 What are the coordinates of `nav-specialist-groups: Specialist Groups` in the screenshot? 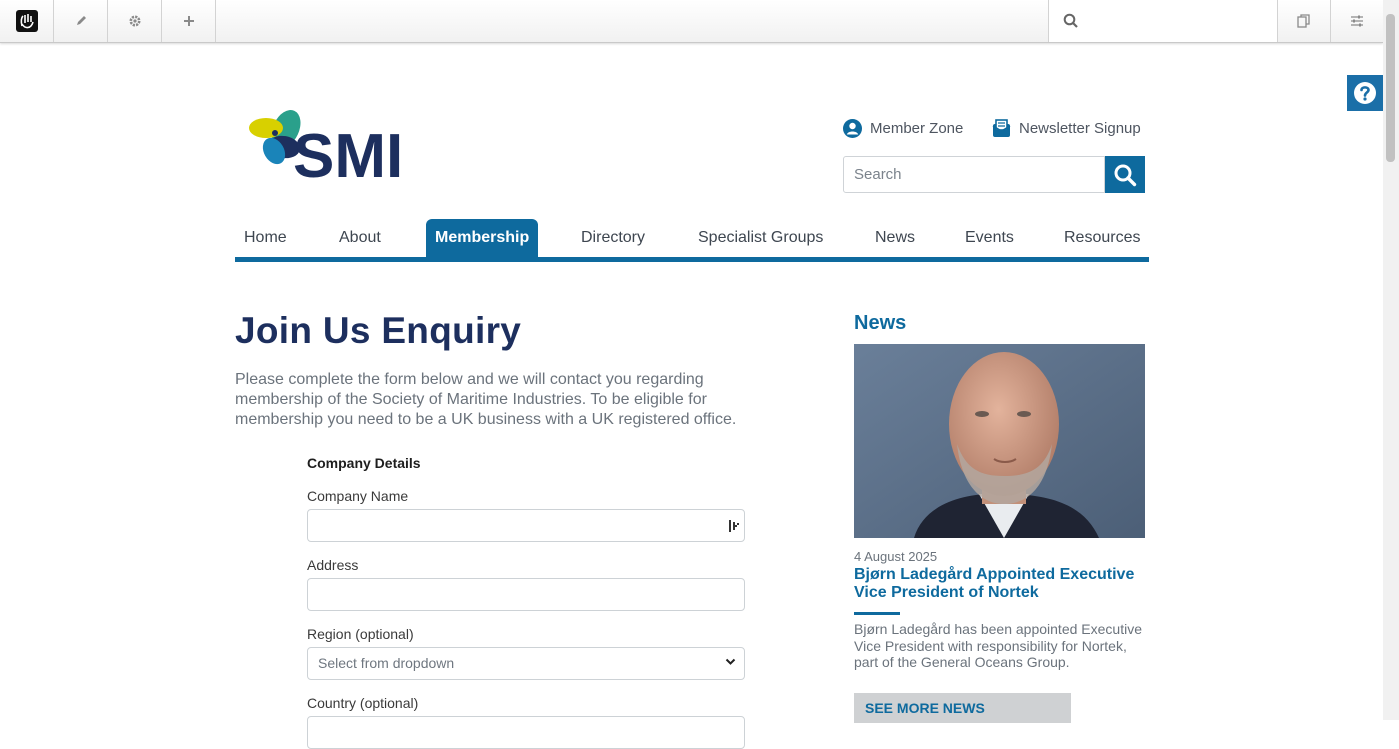 It's located at (760, 238).